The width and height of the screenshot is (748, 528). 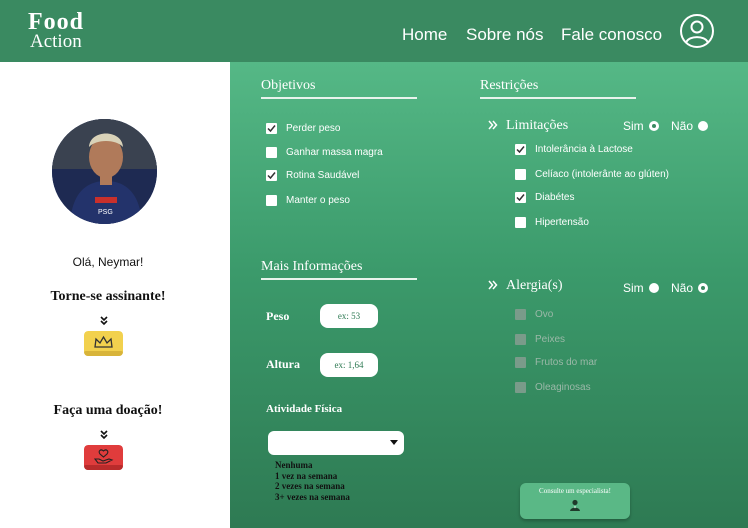 I want to click on objective-gain-muscle-option: Ganhar massa magra, so click(x=324, y=152).